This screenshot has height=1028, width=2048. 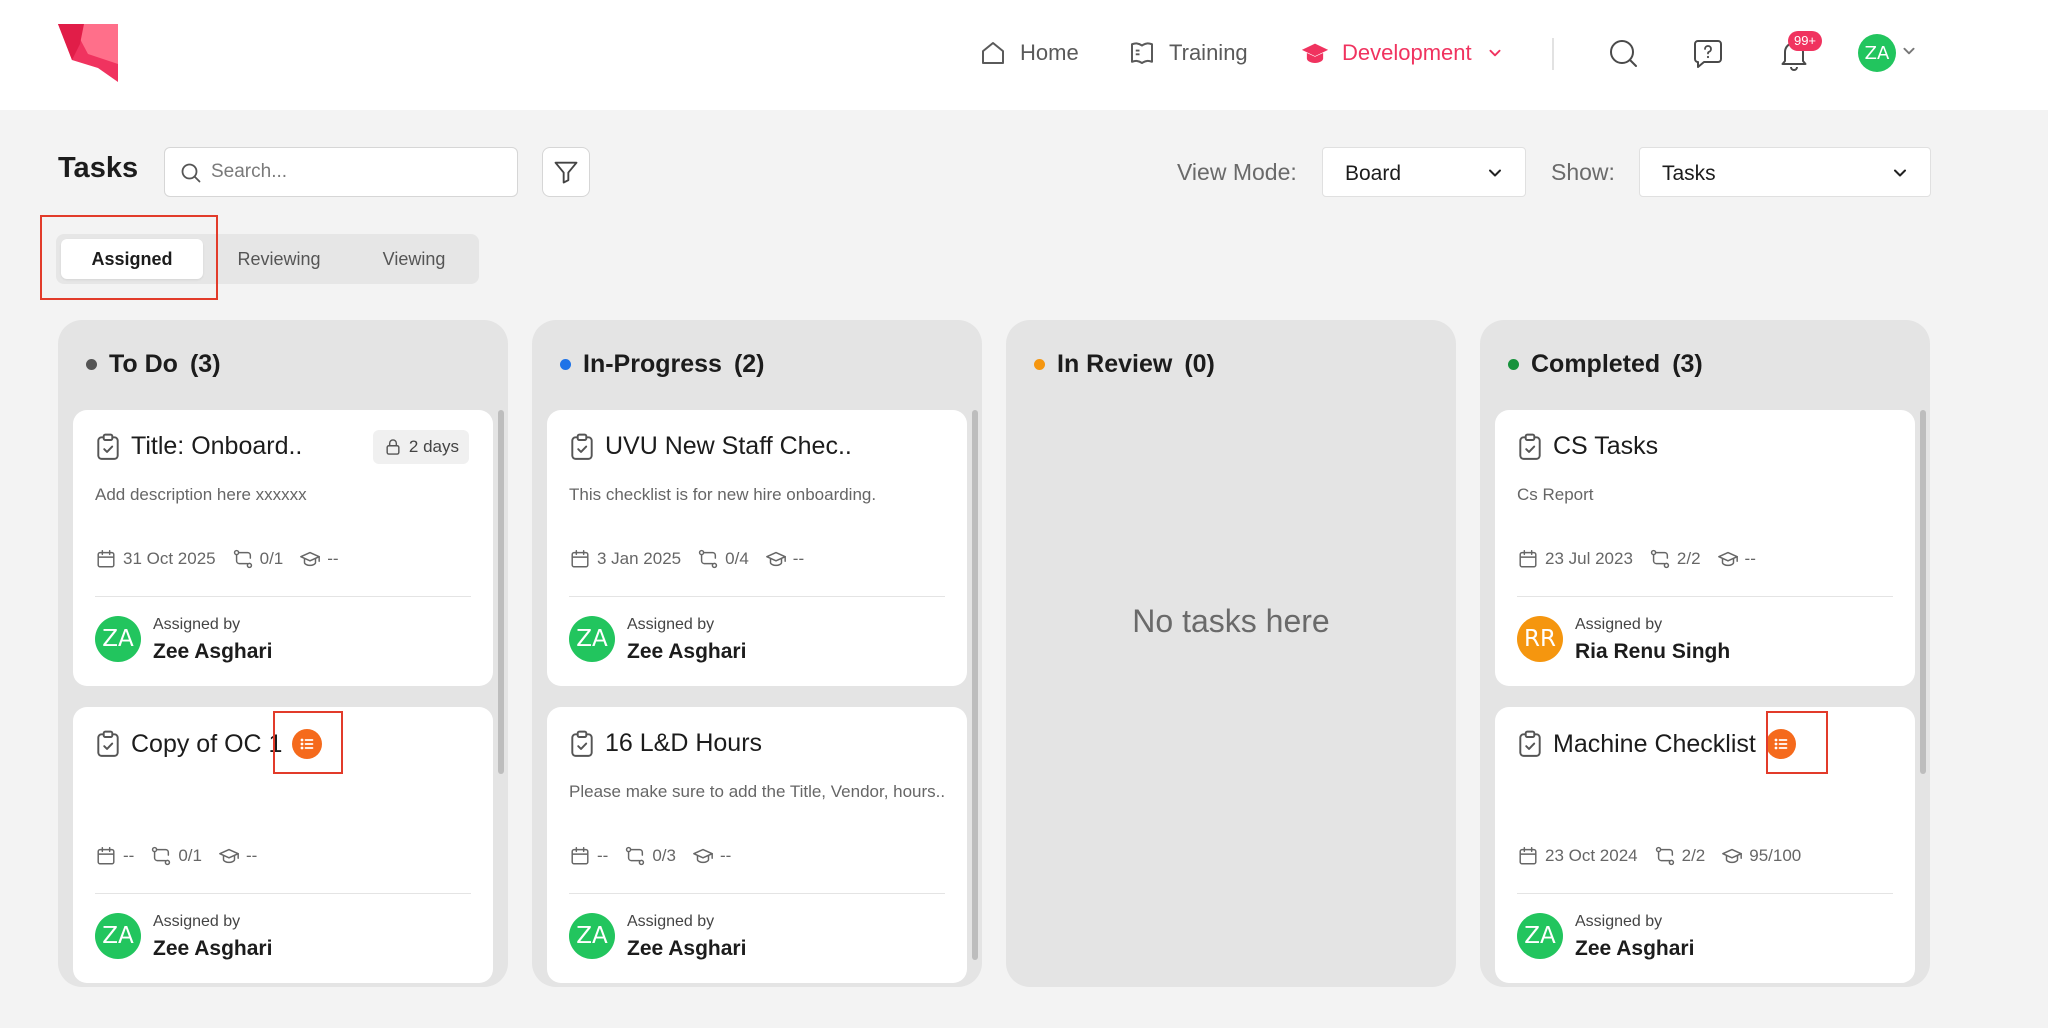 I want to click on card-description: Cs Report, so click(x=1555, y=494).